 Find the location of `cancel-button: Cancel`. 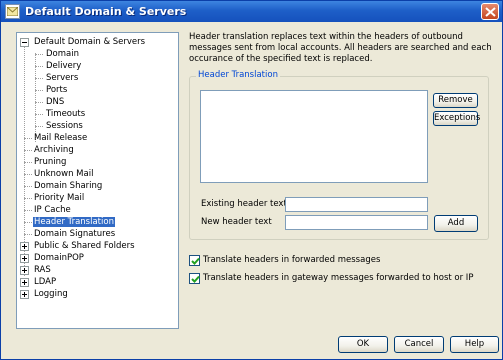

cancel-button: Cancel is located at coordinates (419, 344).